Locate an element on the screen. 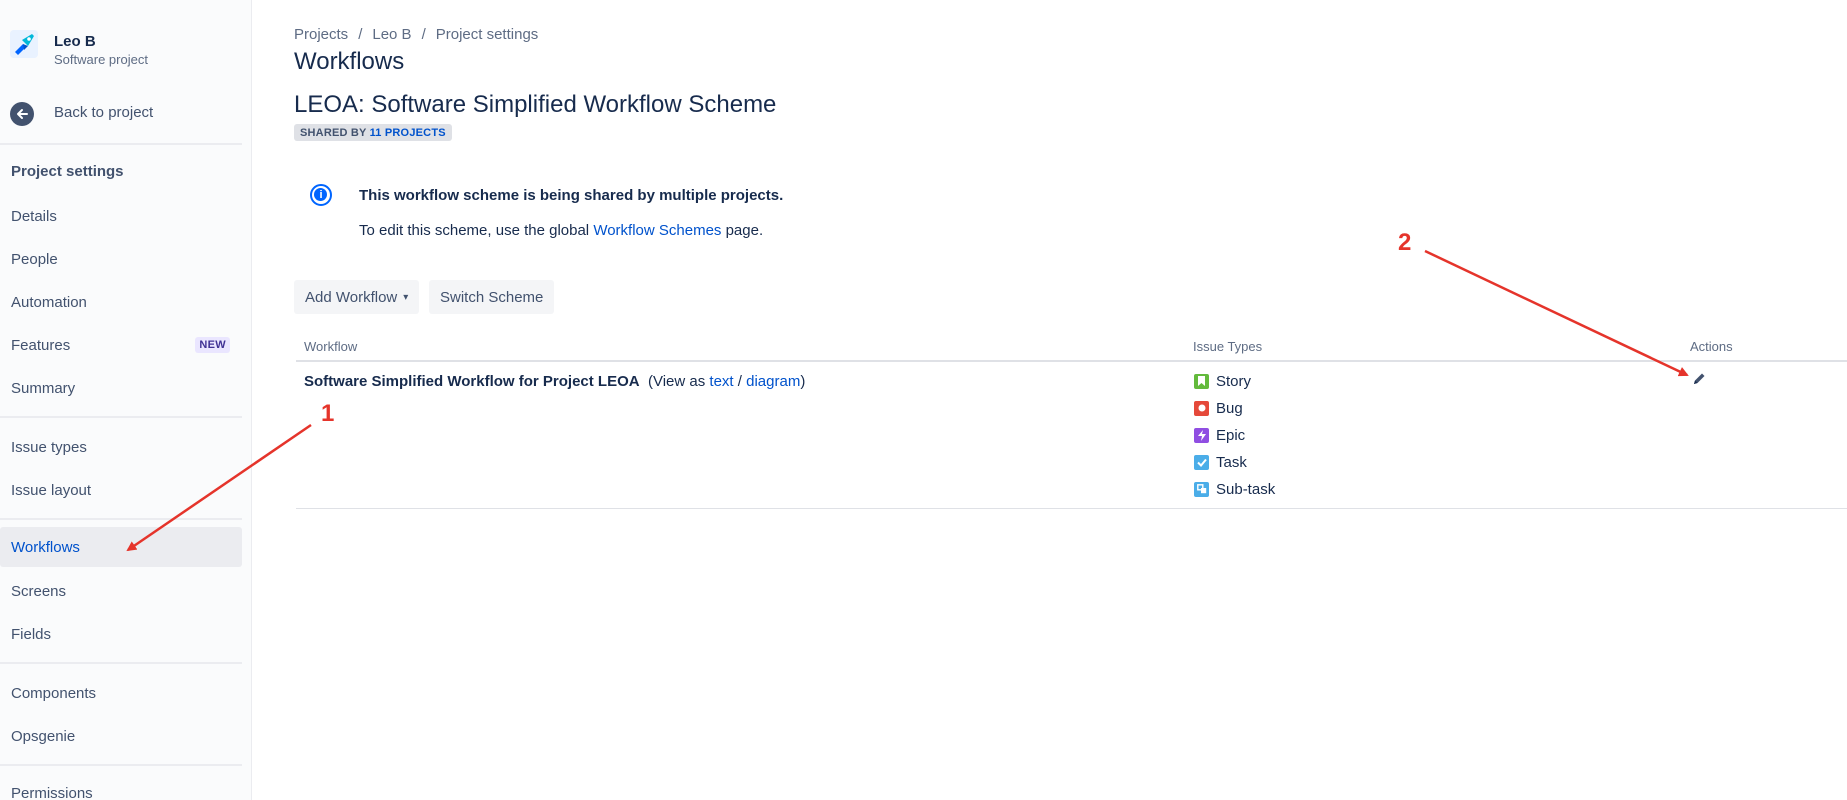 Image resolution: width=1847 pixels, height=800 pixels. issue-type-story: Story is located at coordinates (1222, 381).